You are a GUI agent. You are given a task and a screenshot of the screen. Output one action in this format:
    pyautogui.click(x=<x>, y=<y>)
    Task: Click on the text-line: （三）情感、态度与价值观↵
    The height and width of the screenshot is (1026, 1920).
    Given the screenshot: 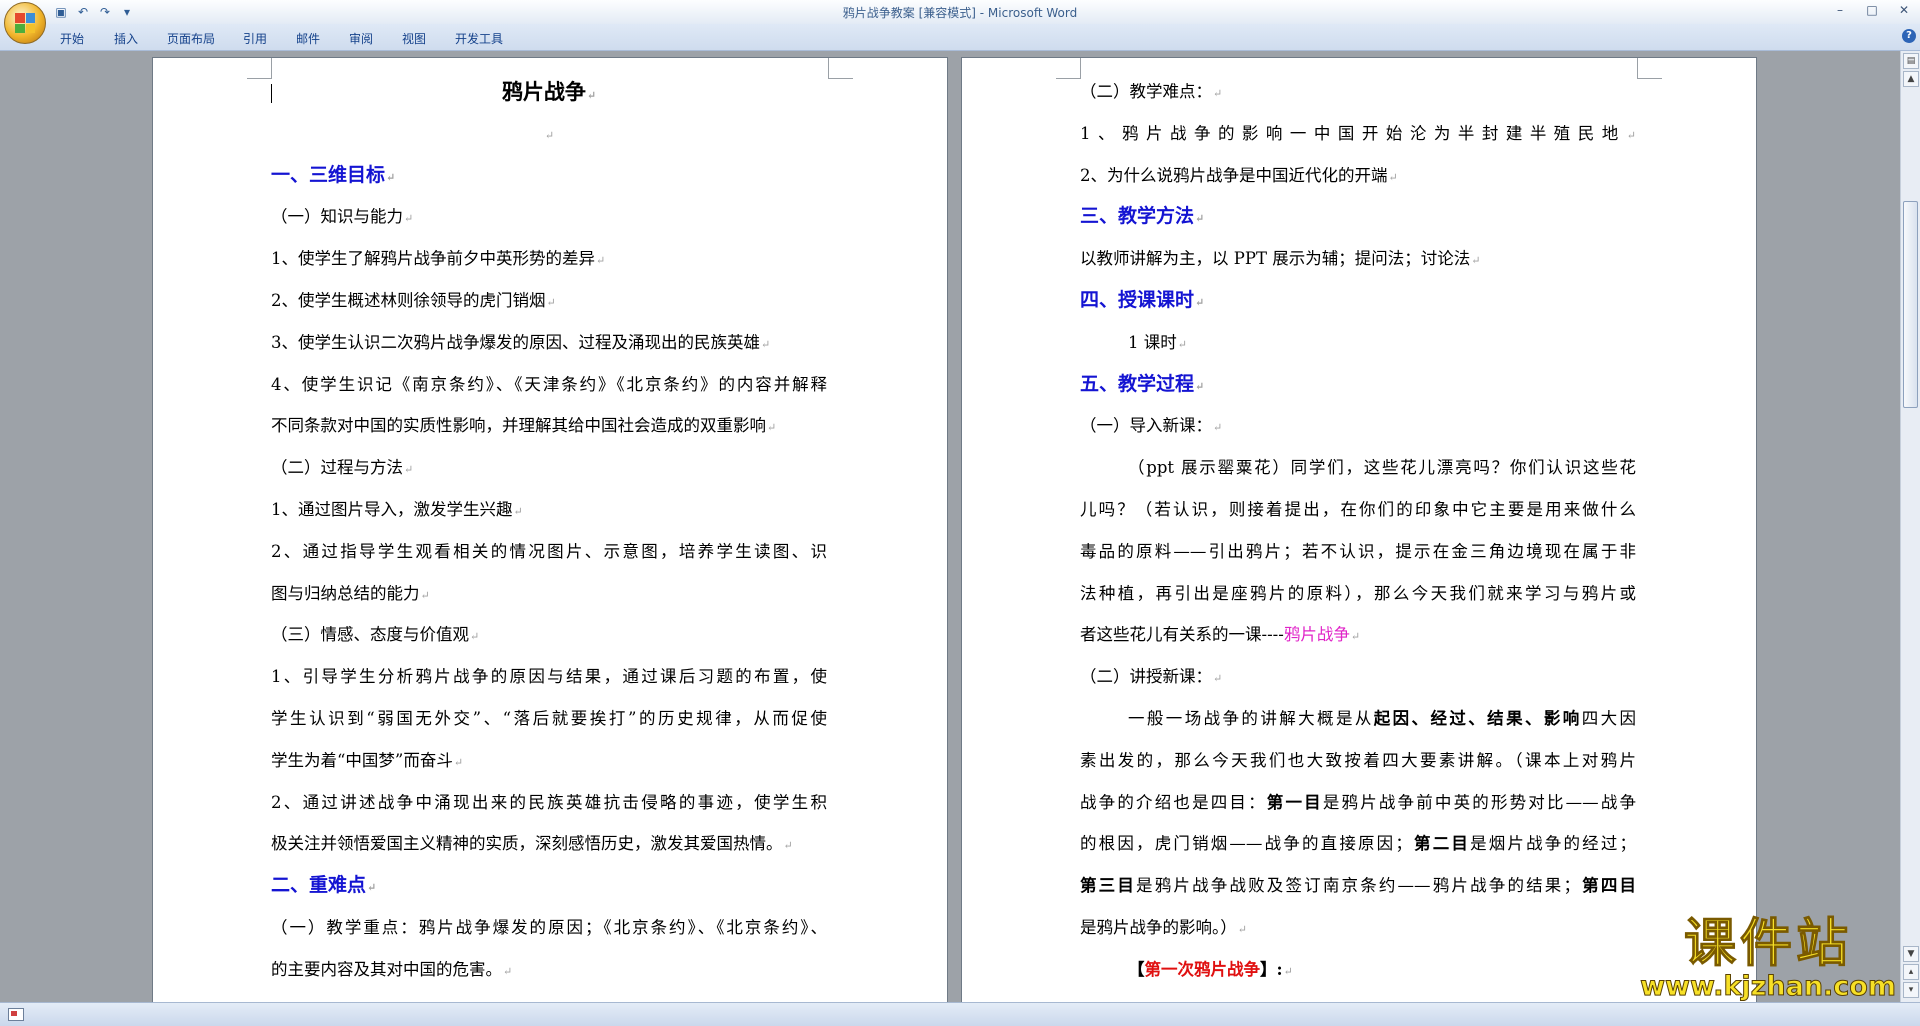 What is the action you would take?
    pyautogui.click(x=375, y=635)
    